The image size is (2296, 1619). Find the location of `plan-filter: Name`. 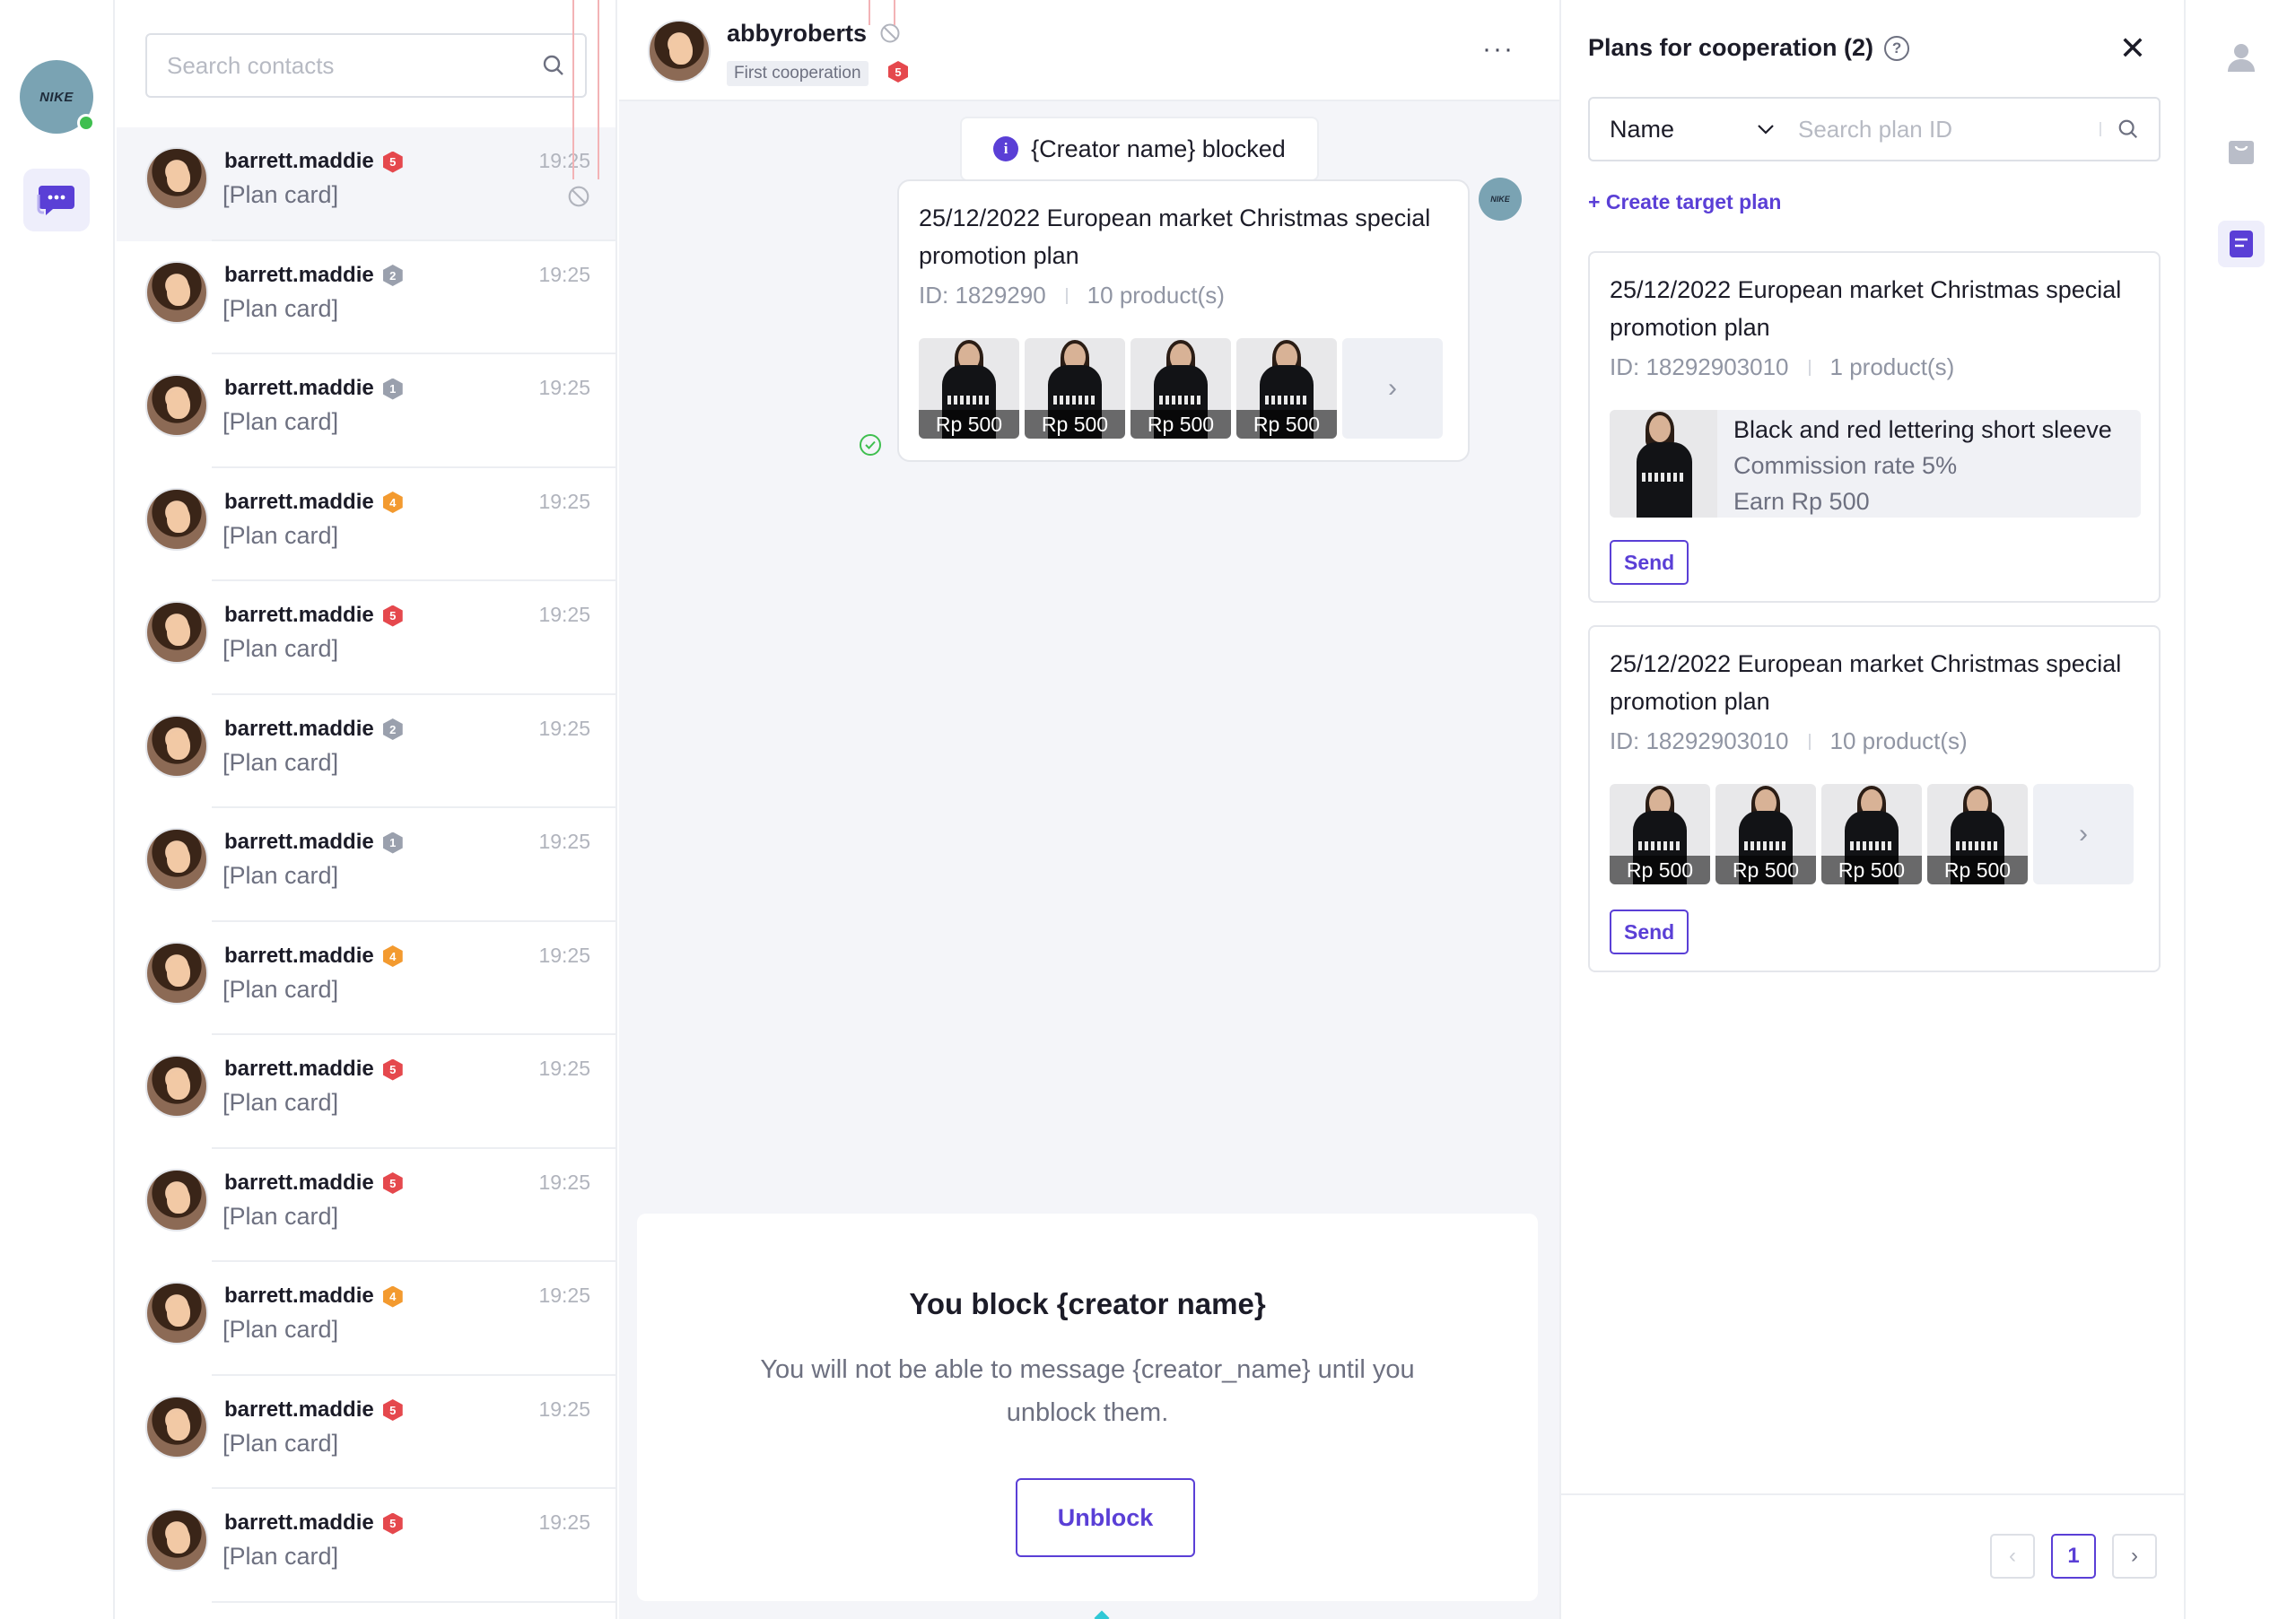

plan-filter: Name is located at coordinates (1875, 129).